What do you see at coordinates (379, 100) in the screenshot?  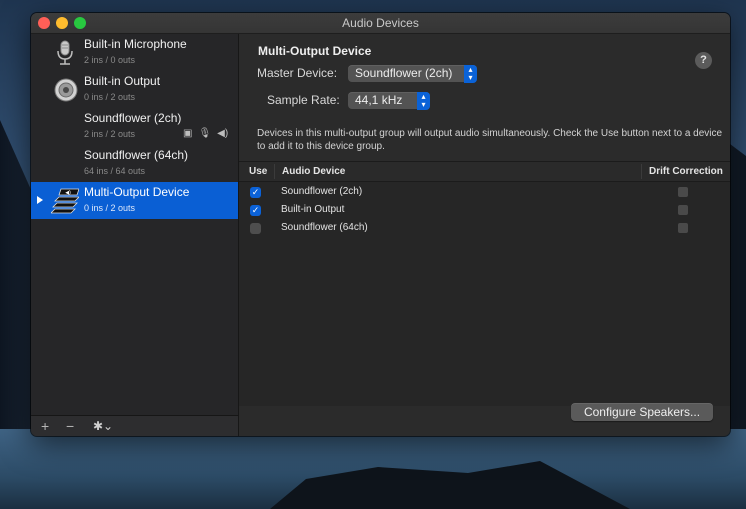 I see `sample-rate-value: 44,1 kHz` at bounding box center [379, 100].